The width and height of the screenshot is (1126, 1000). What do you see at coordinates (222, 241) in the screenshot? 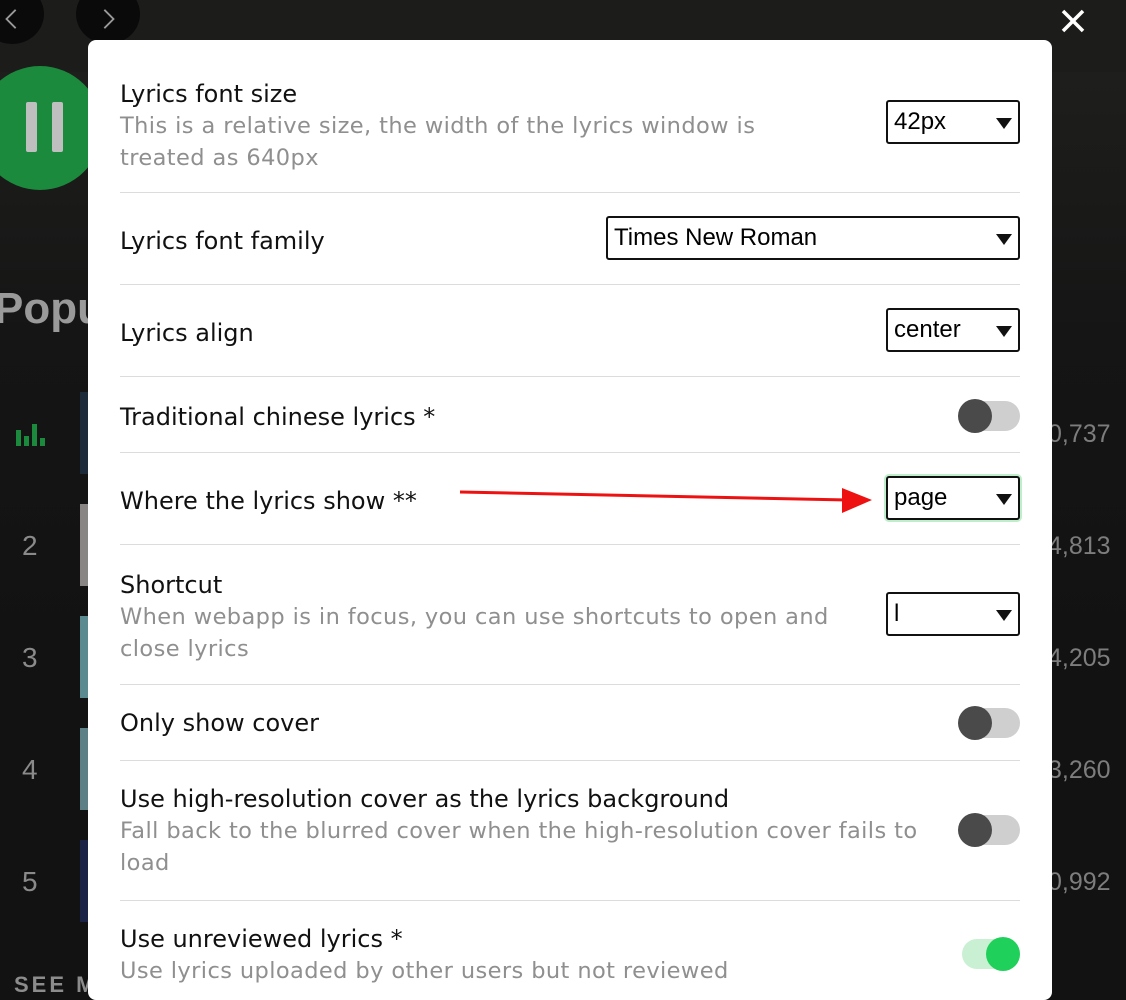
I see `setting-label: Lyrics font family` at bounding box center [222, 241].